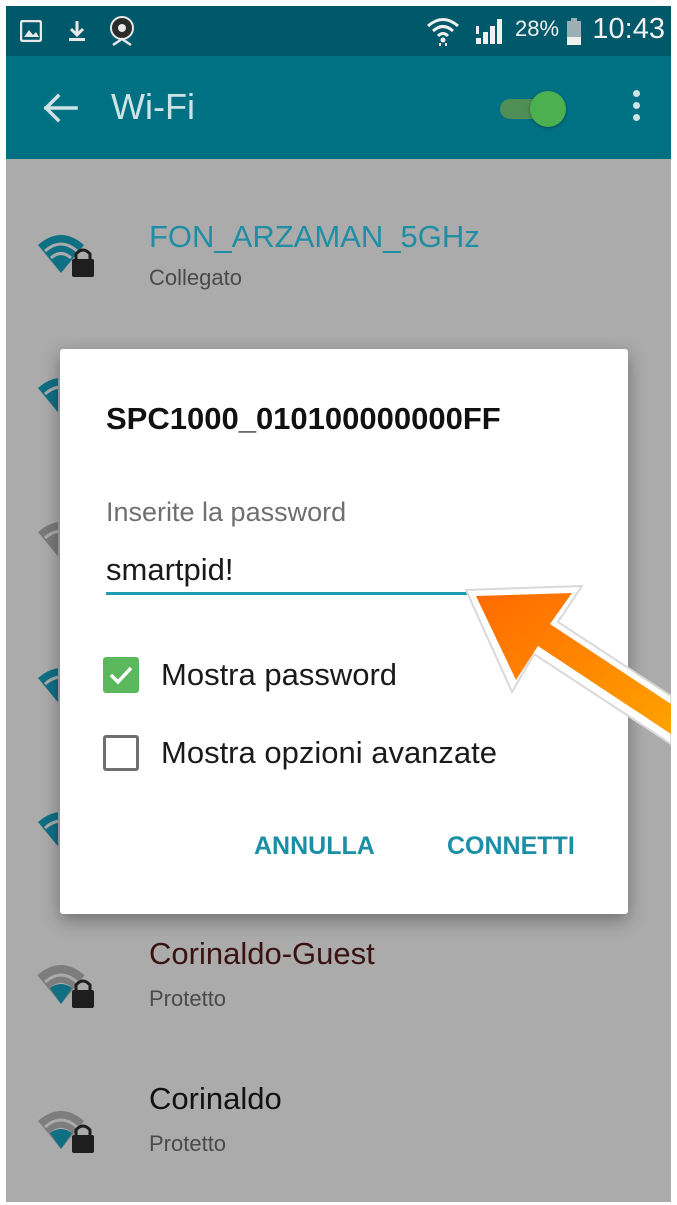  Describe the element at coordinates (628, 29) in the screenshot. I see `clock: 10:43` at that location.